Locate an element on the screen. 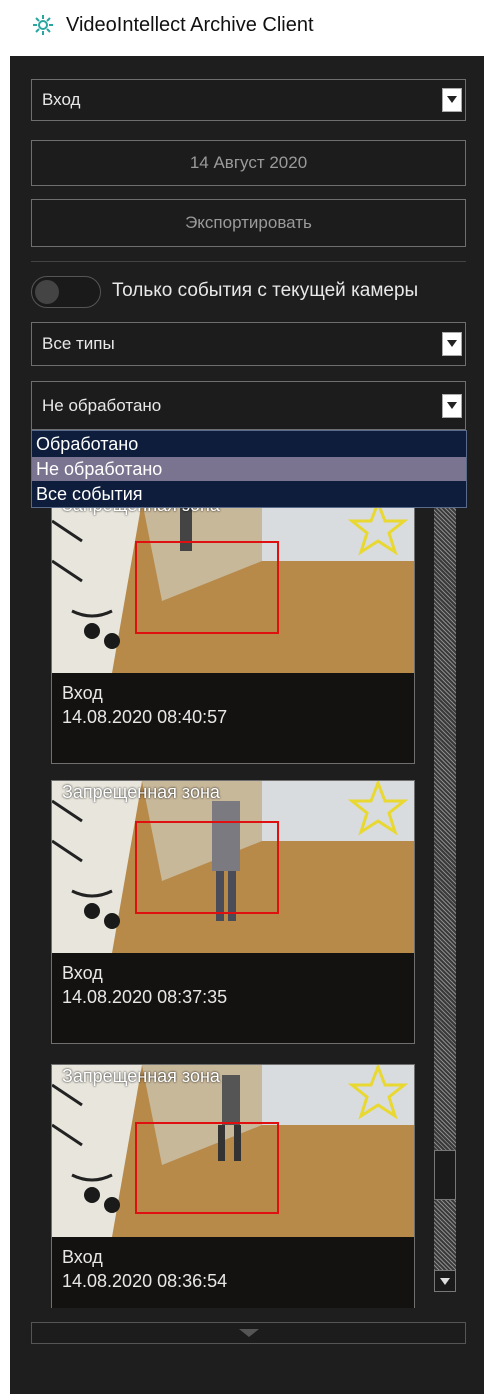  event-info: Вход 14.08.2020 08:37:35 is located at coordinates (233, 998).